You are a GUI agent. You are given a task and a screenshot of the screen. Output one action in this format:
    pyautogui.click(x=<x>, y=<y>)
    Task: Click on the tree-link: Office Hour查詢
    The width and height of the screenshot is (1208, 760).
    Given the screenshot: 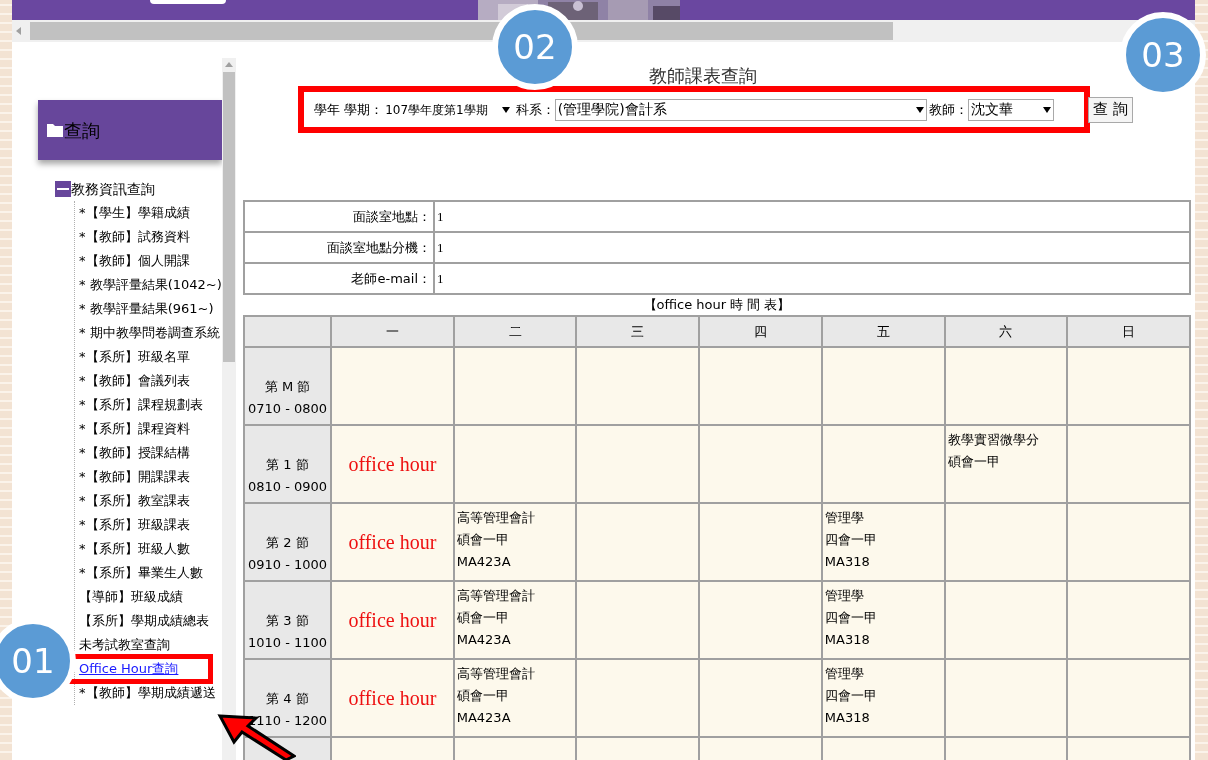 What is the action you would take?
    pyautogui.click(x=129, y=669)
    